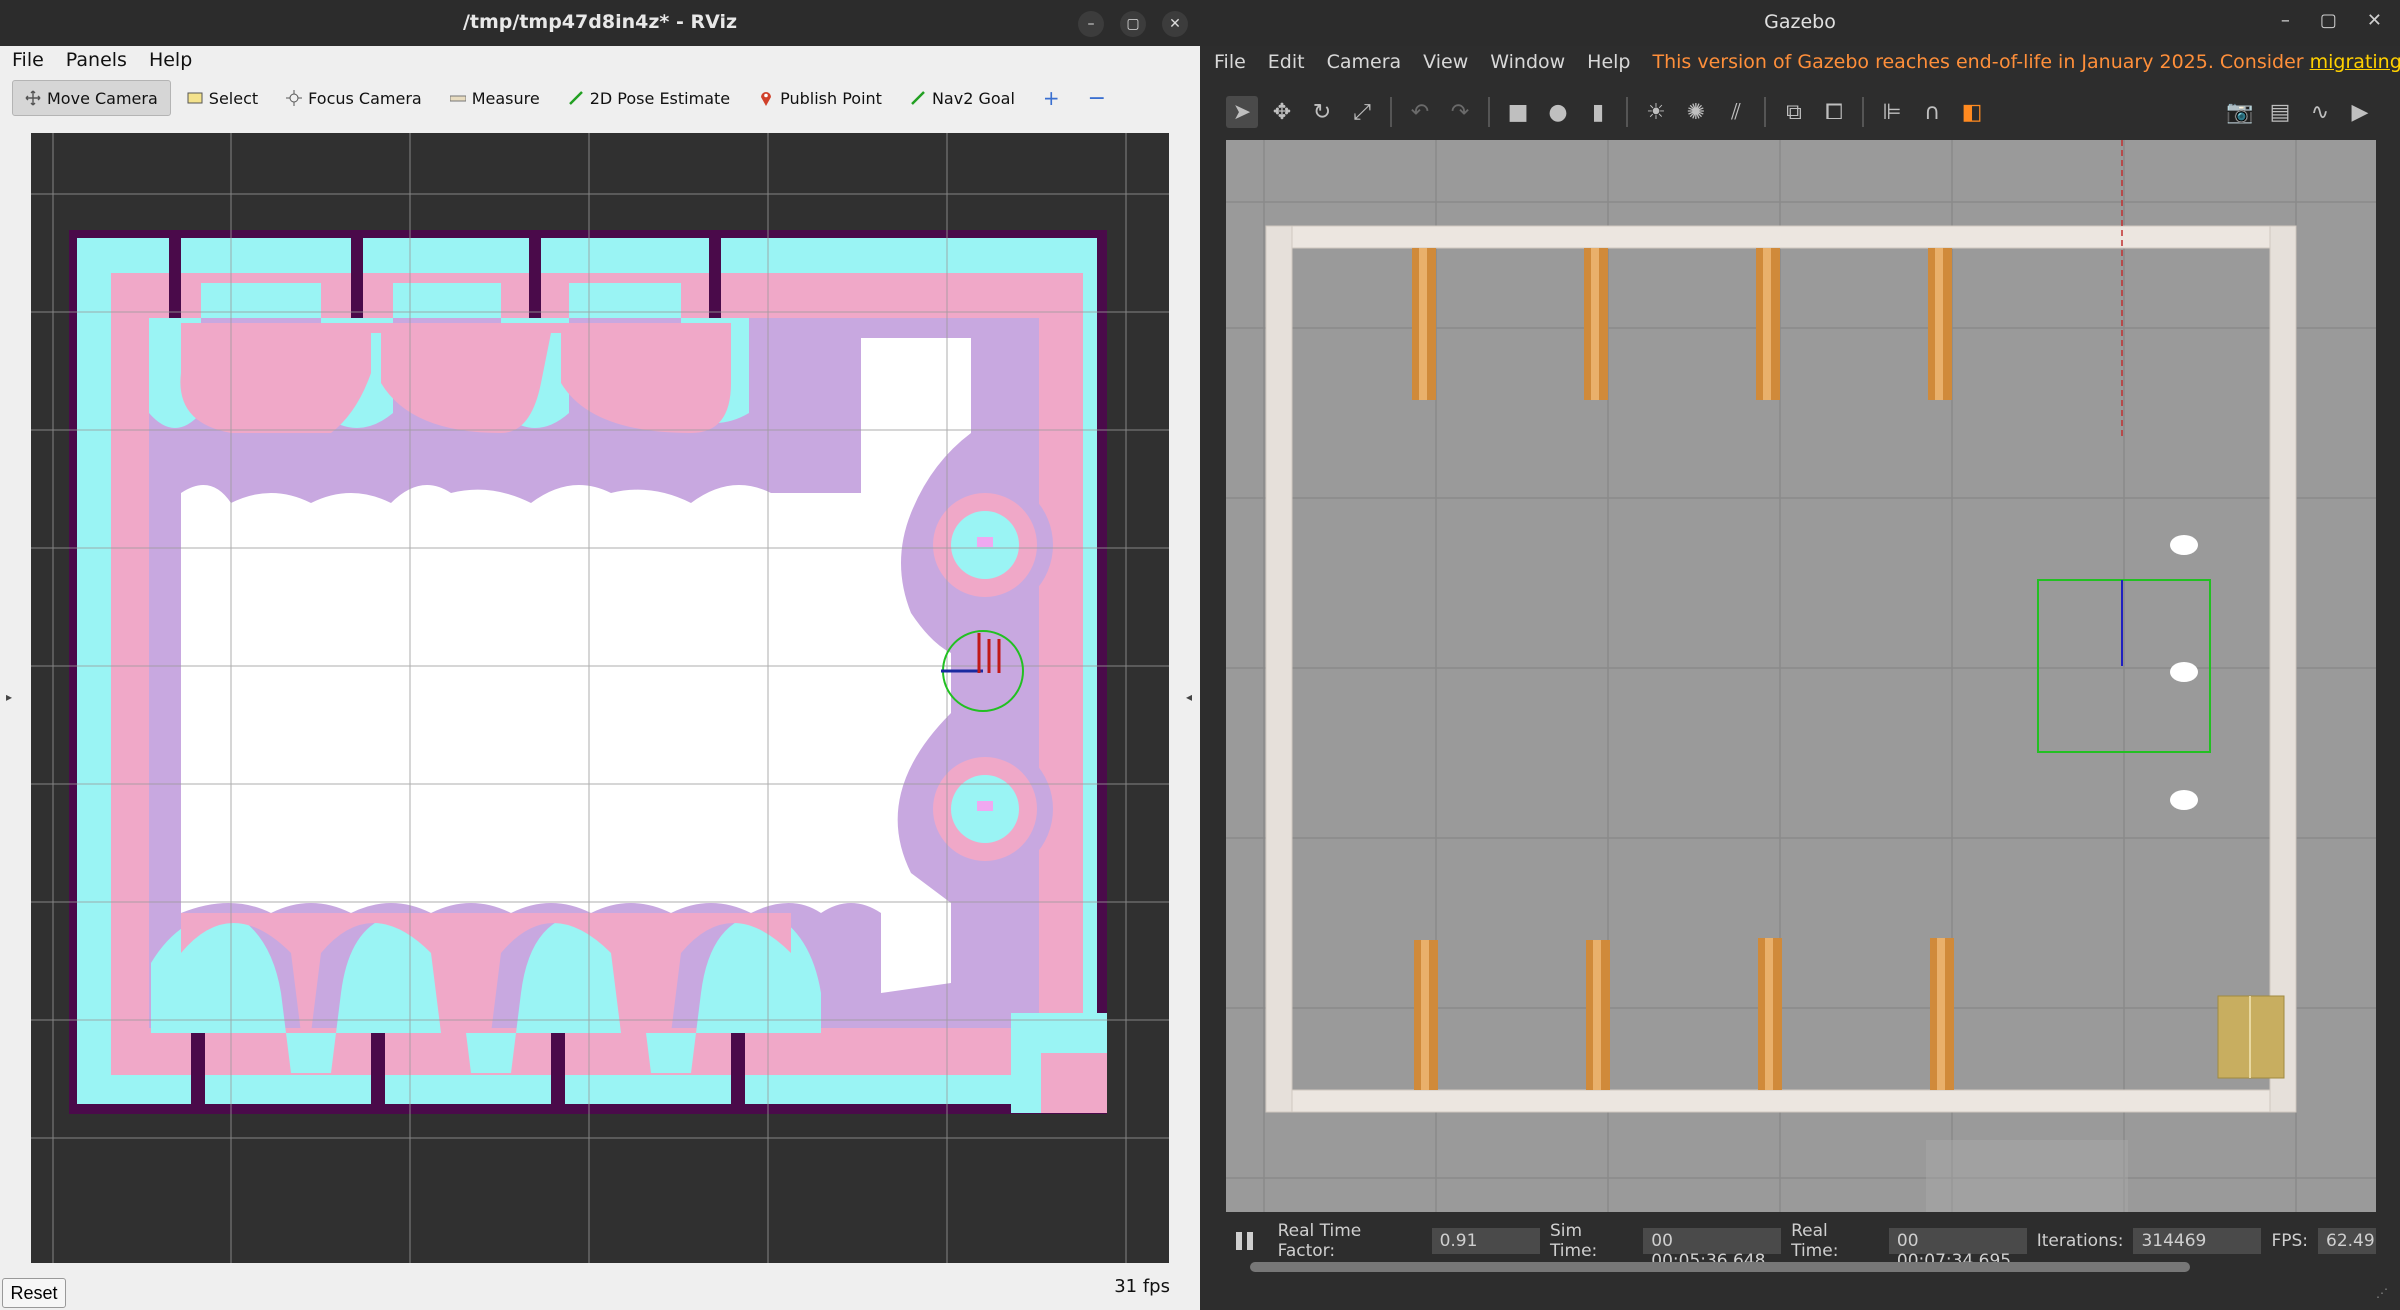 Image resolution: width=2400 pixels, height=1310 pixels. Describe the element at coordinates (1245, 1241) in the screenshot. I see `pause-icon` at that location.